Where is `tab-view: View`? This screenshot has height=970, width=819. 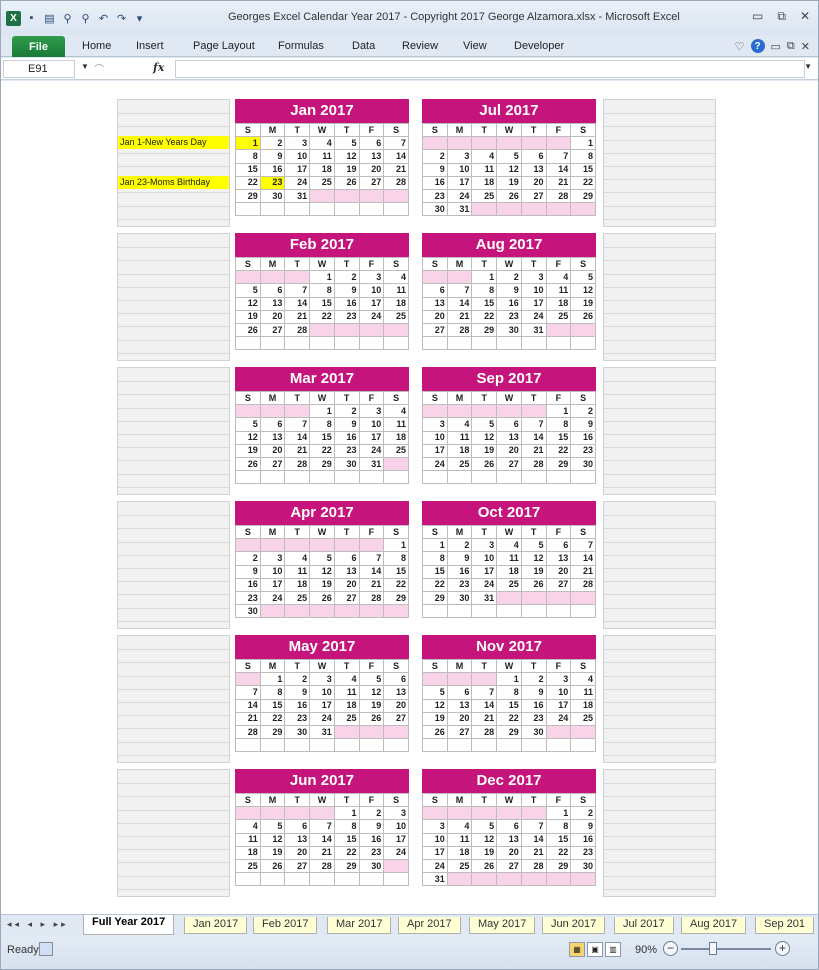 tab-view: View is located at coordinates (475, 46).